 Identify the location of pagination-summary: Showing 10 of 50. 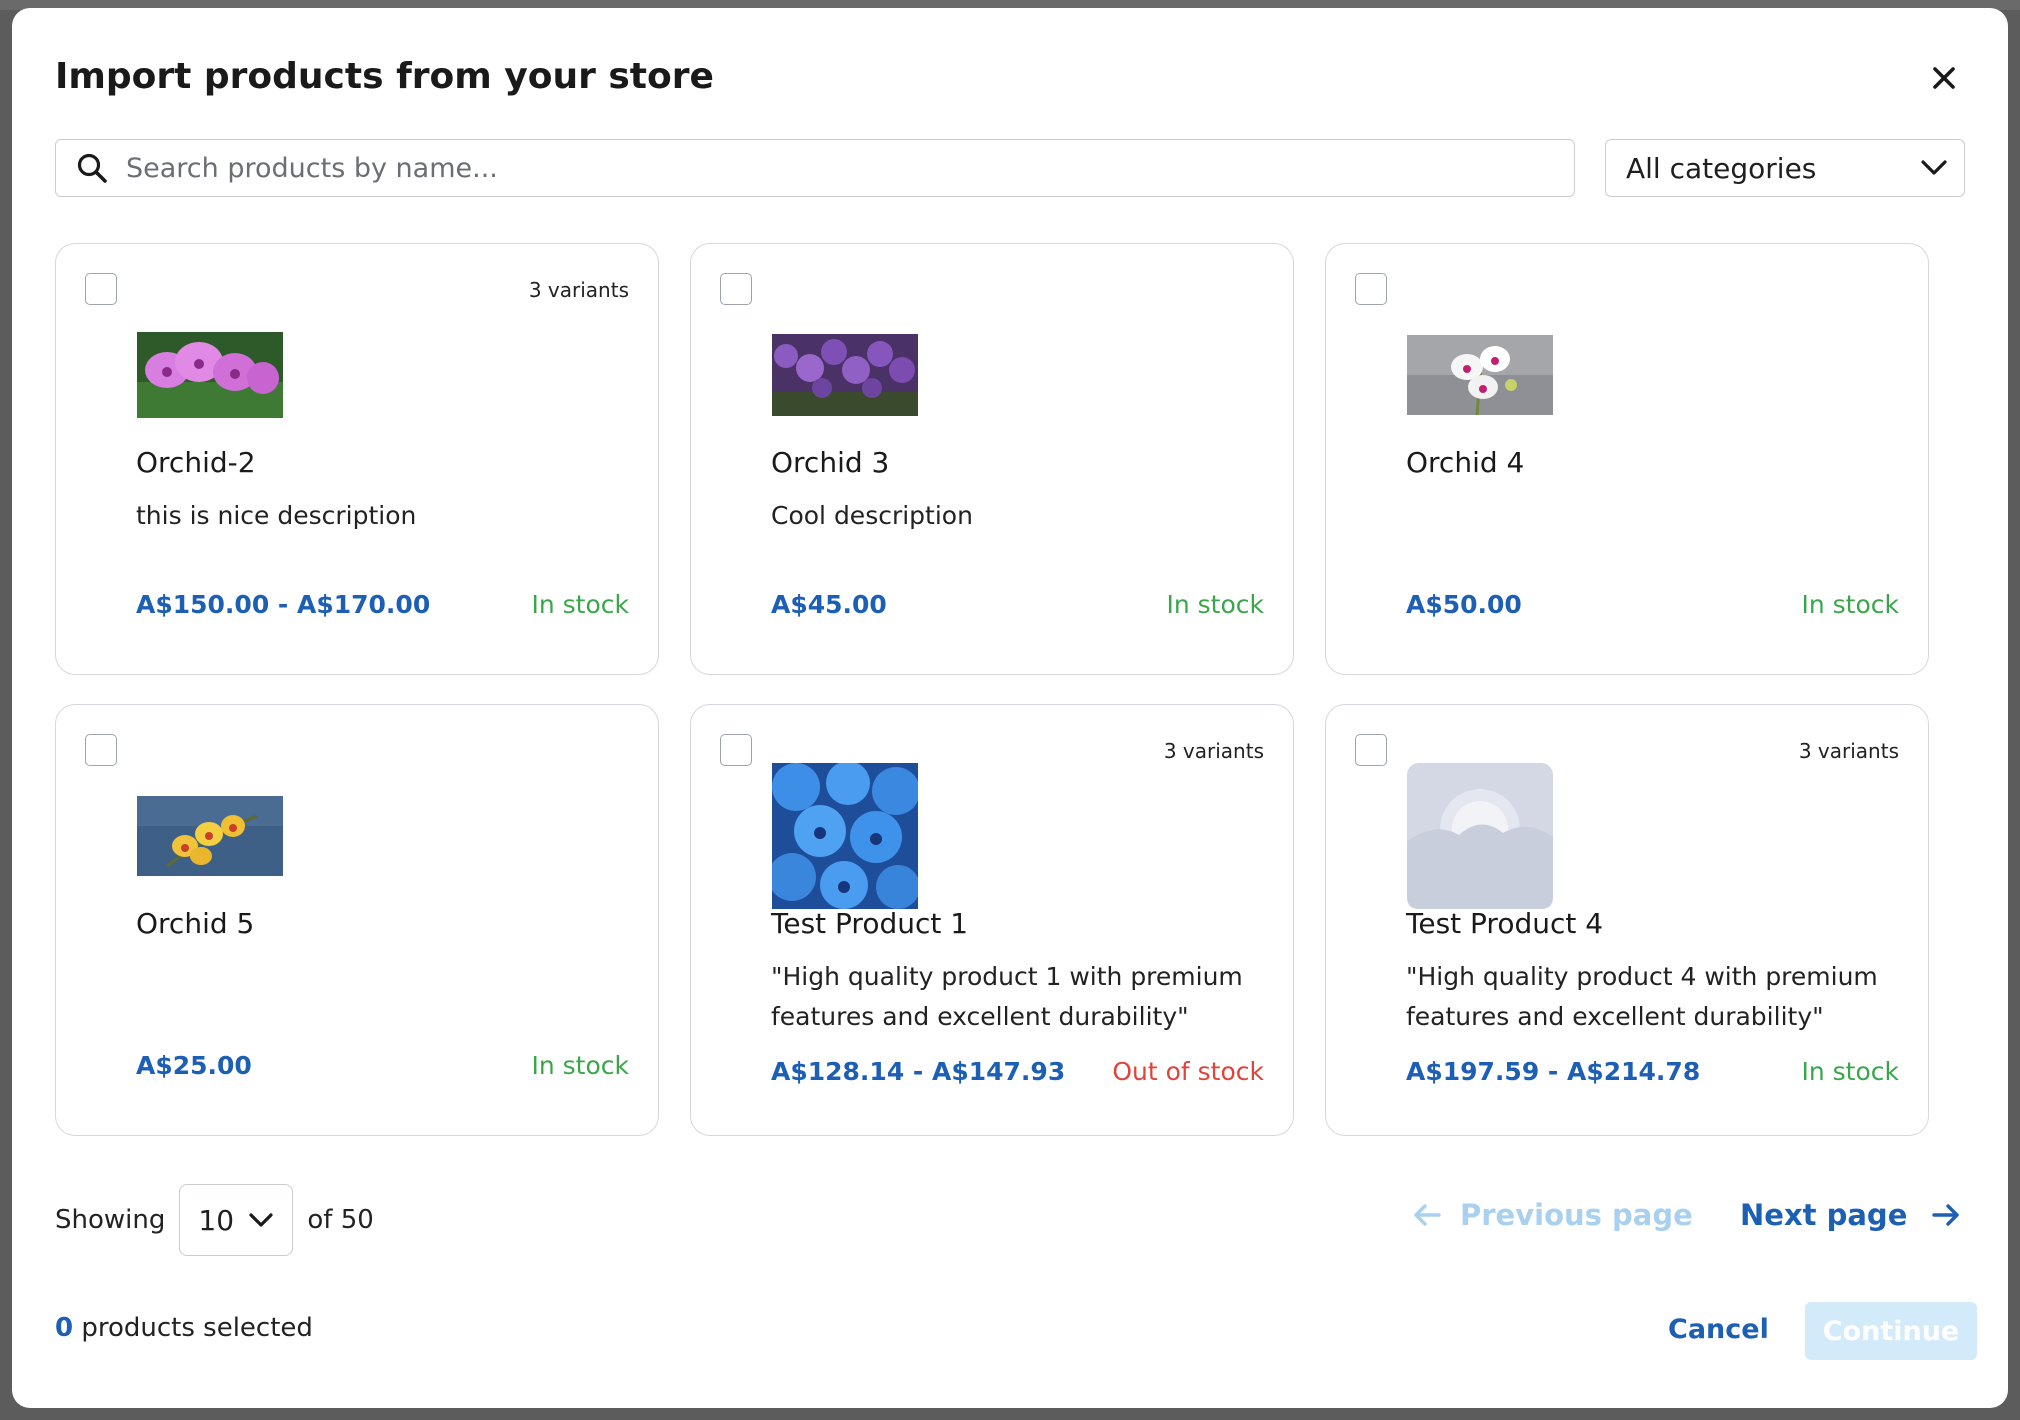
(214, 1220).